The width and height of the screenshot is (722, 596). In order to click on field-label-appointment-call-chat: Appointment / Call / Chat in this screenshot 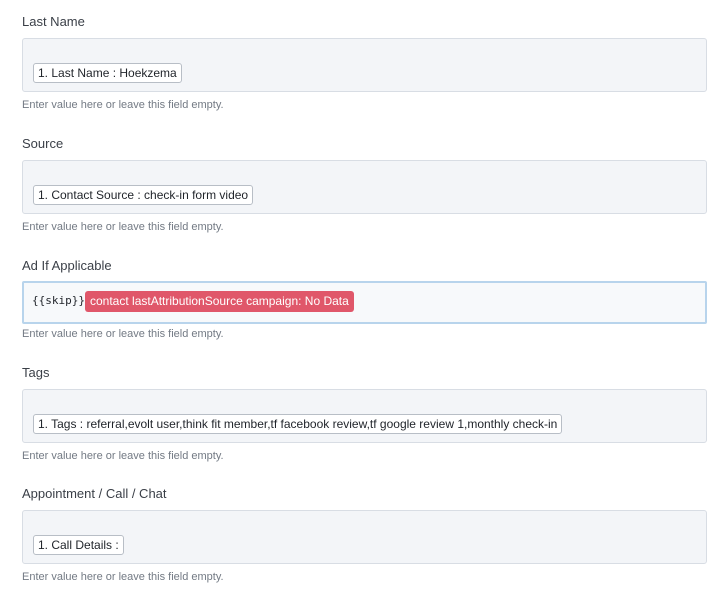, I will do `click(94, 493)`.